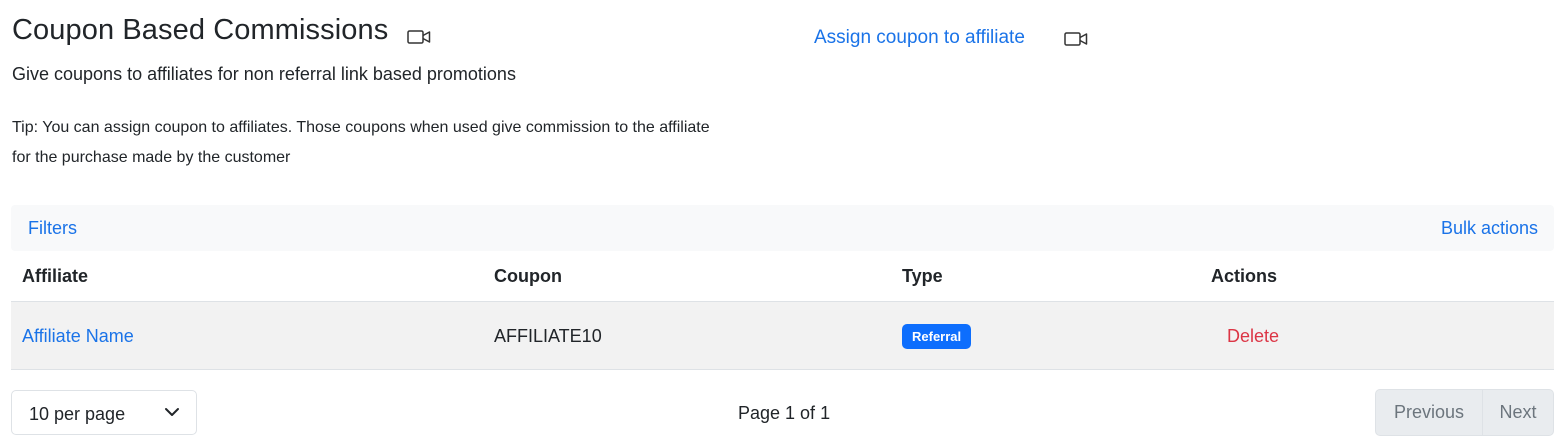 Image resolution: width=1562 pixels, height=446 pixels. I want to click on page-info: Page 1 of 1, so click(784, 413).